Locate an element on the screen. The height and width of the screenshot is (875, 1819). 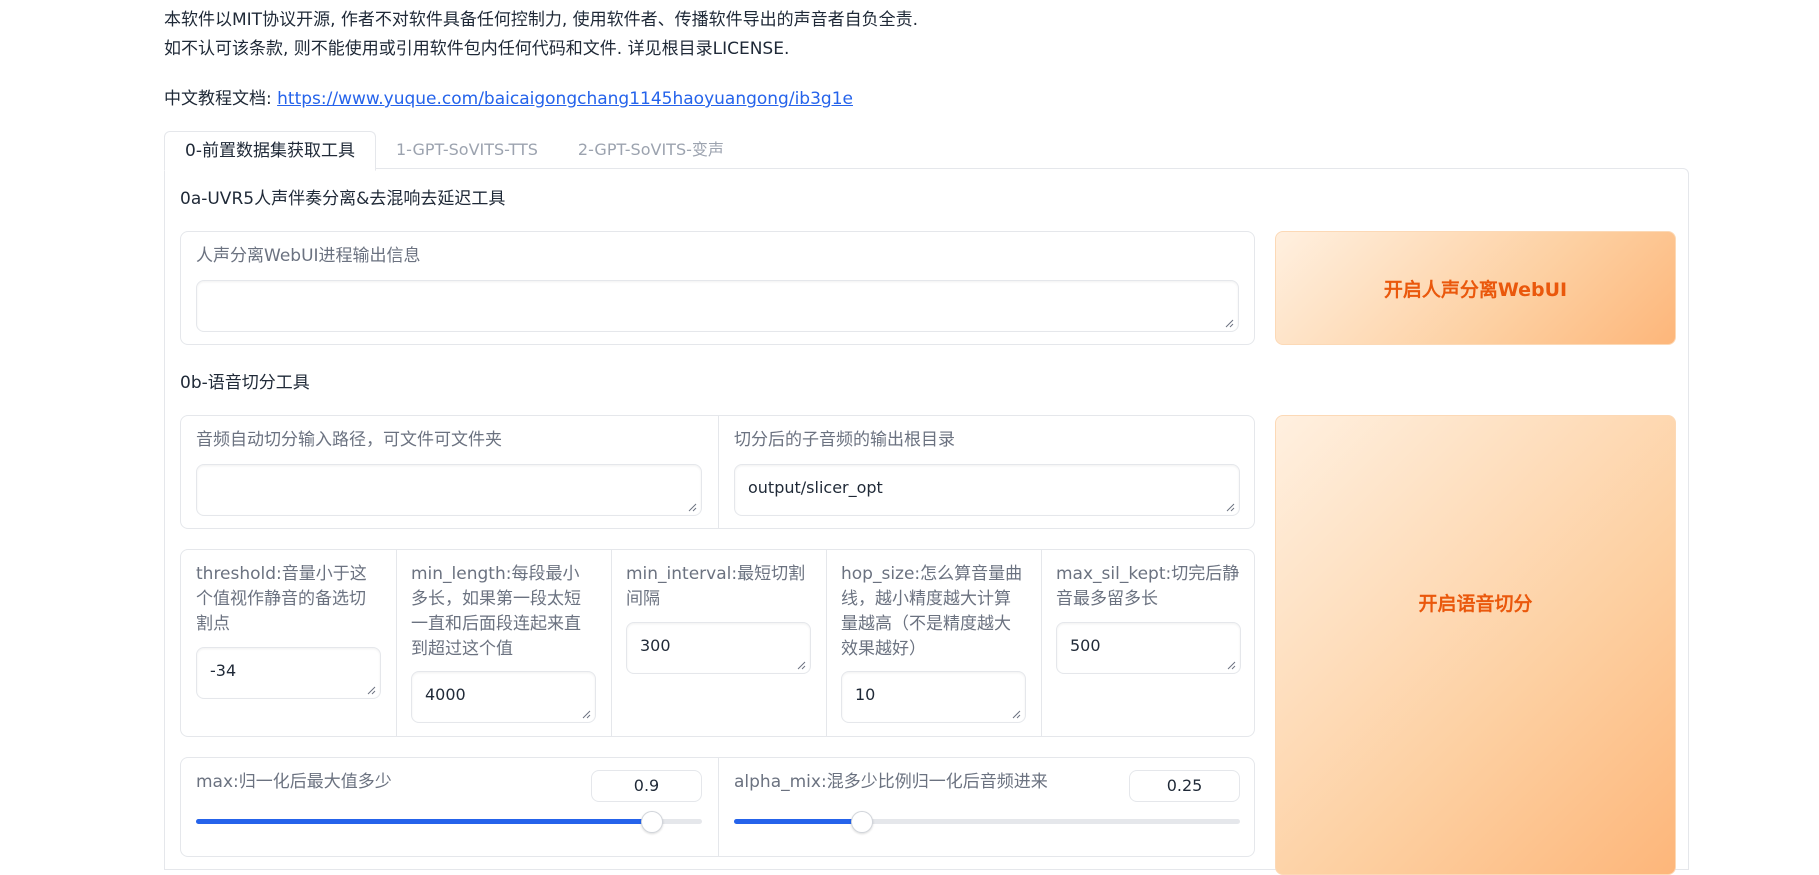
alpha-mix-slider is located at coordinates (987, 822).